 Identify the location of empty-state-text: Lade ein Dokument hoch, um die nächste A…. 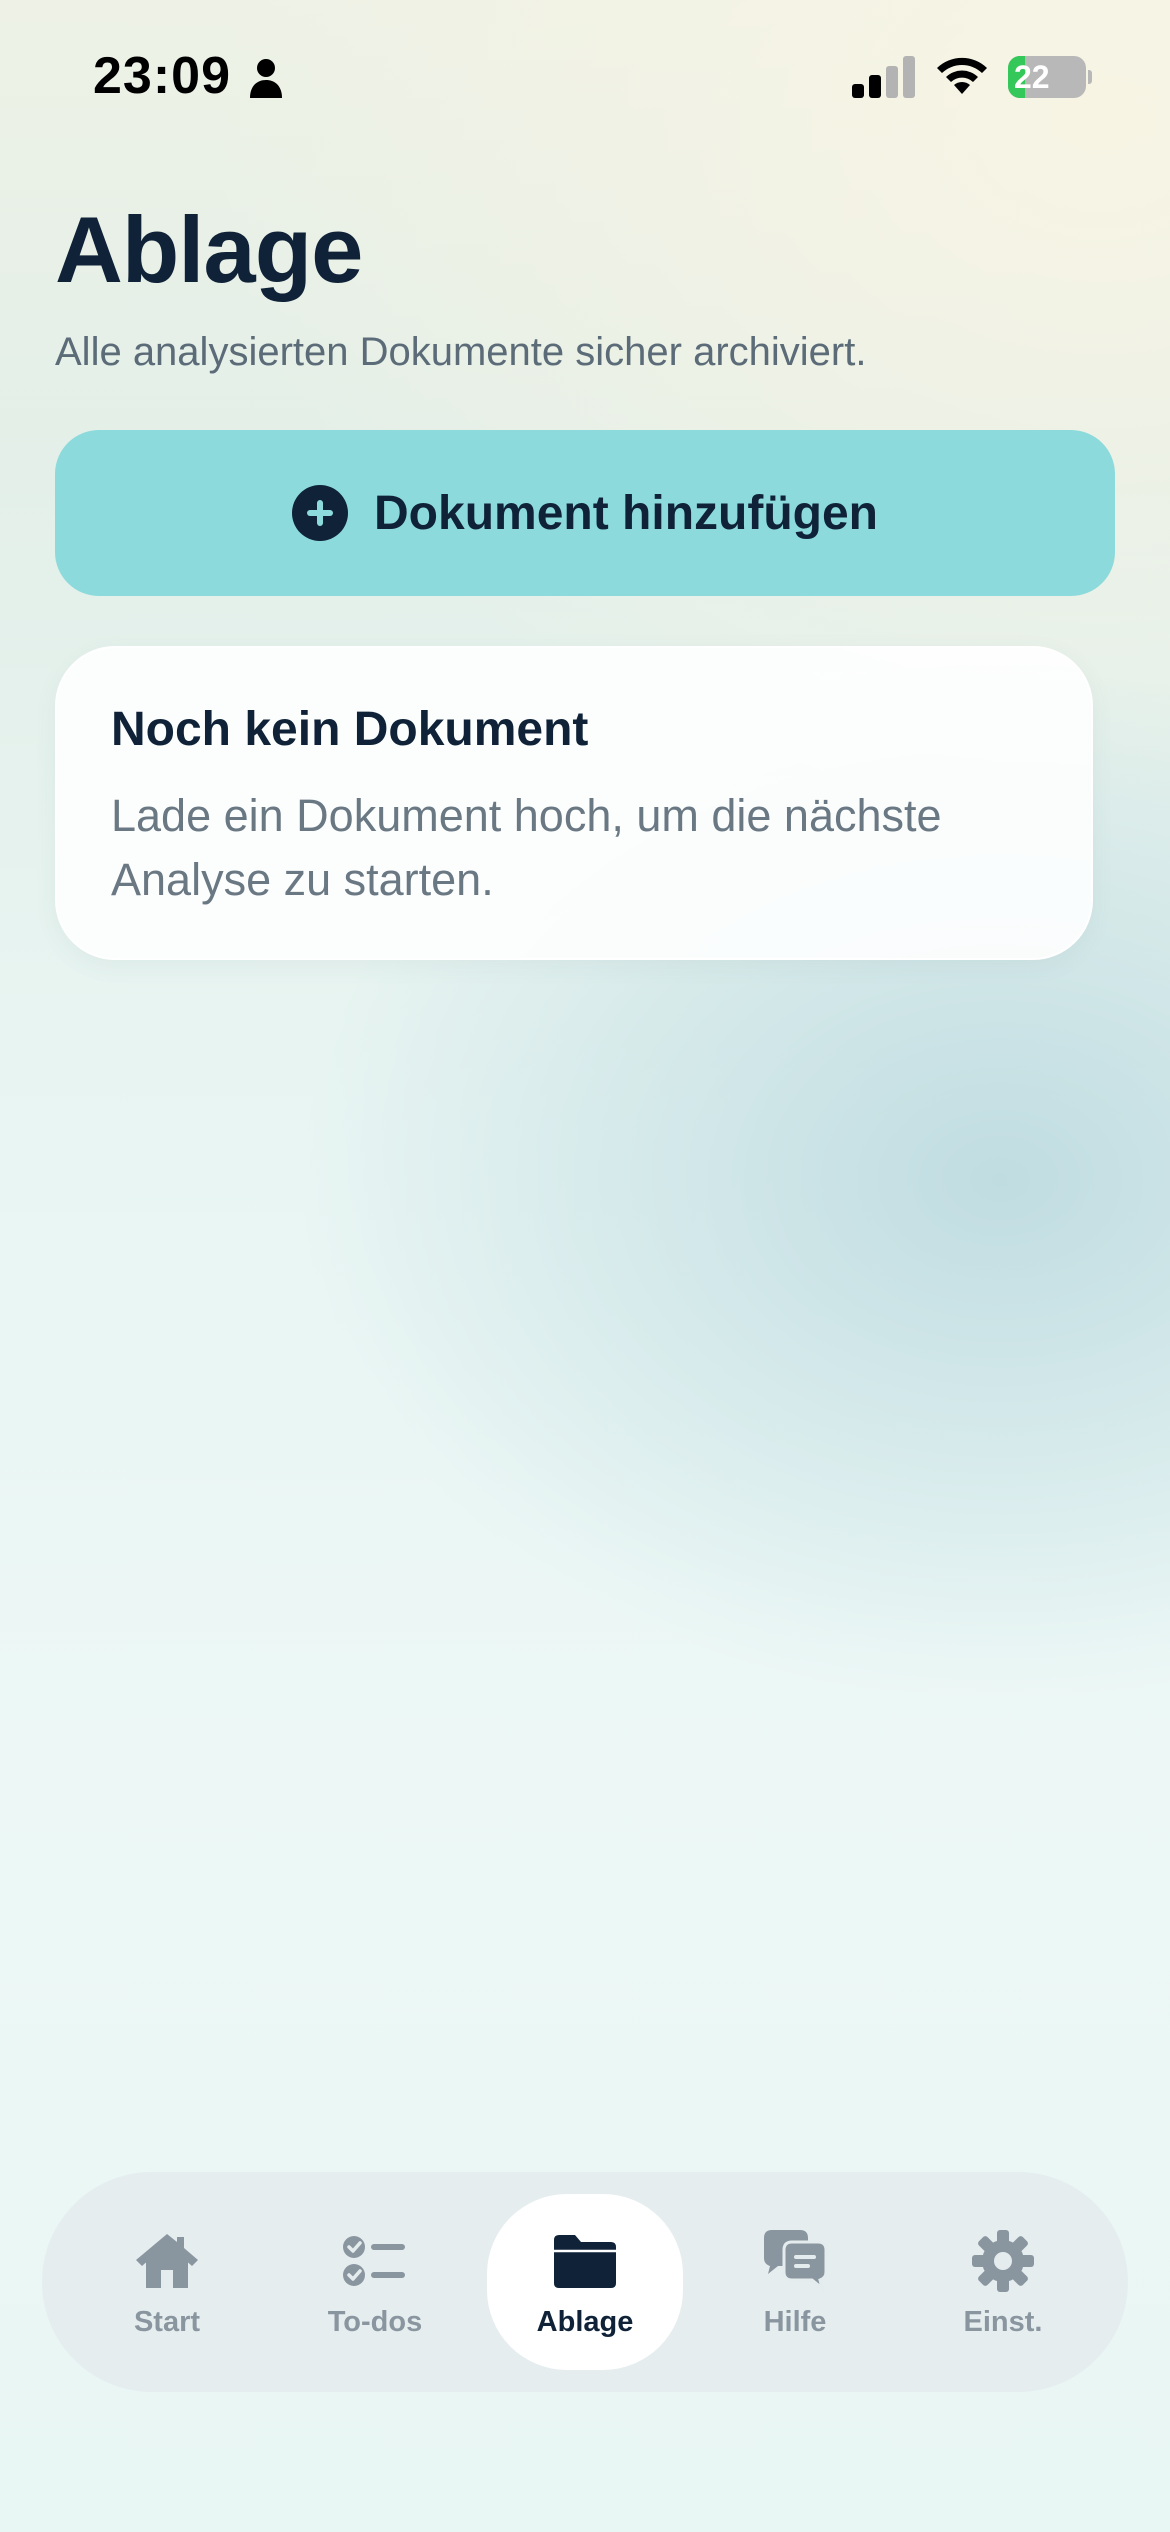
(526, 847).